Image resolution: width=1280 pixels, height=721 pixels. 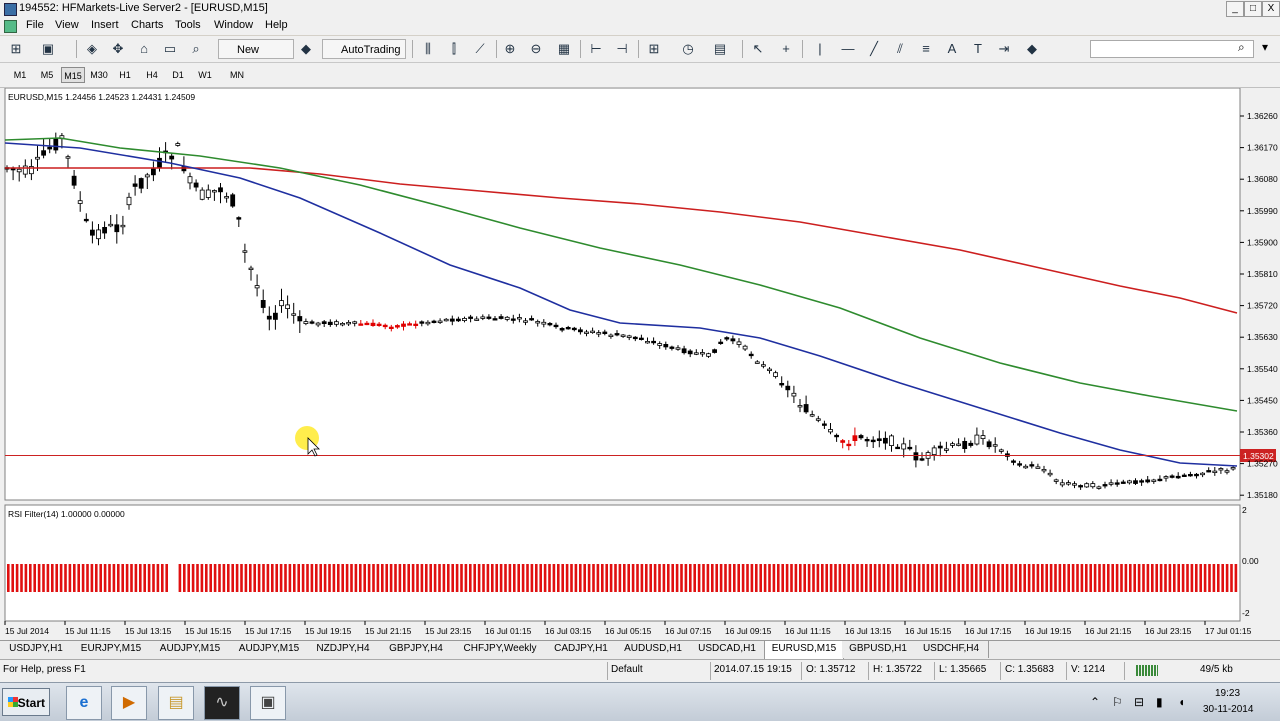 I want to click on menu-insert: Insert, so click(x=105, y=25).